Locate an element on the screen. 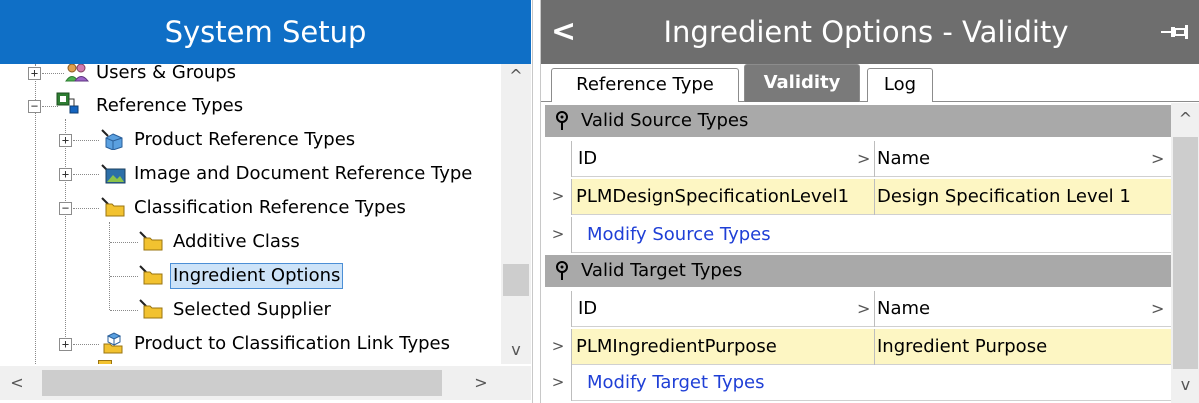  tree-label: Users & Groups is located at coordinates (166, 73).